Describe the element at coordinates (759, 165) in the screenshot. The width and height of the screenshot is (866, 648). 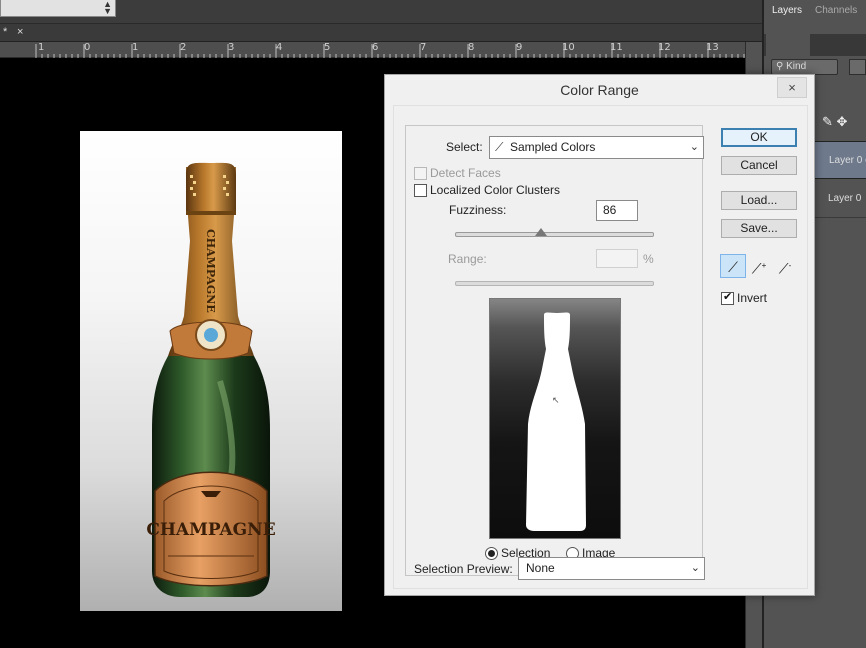
I see `cancel-button: Cancel` at that location.